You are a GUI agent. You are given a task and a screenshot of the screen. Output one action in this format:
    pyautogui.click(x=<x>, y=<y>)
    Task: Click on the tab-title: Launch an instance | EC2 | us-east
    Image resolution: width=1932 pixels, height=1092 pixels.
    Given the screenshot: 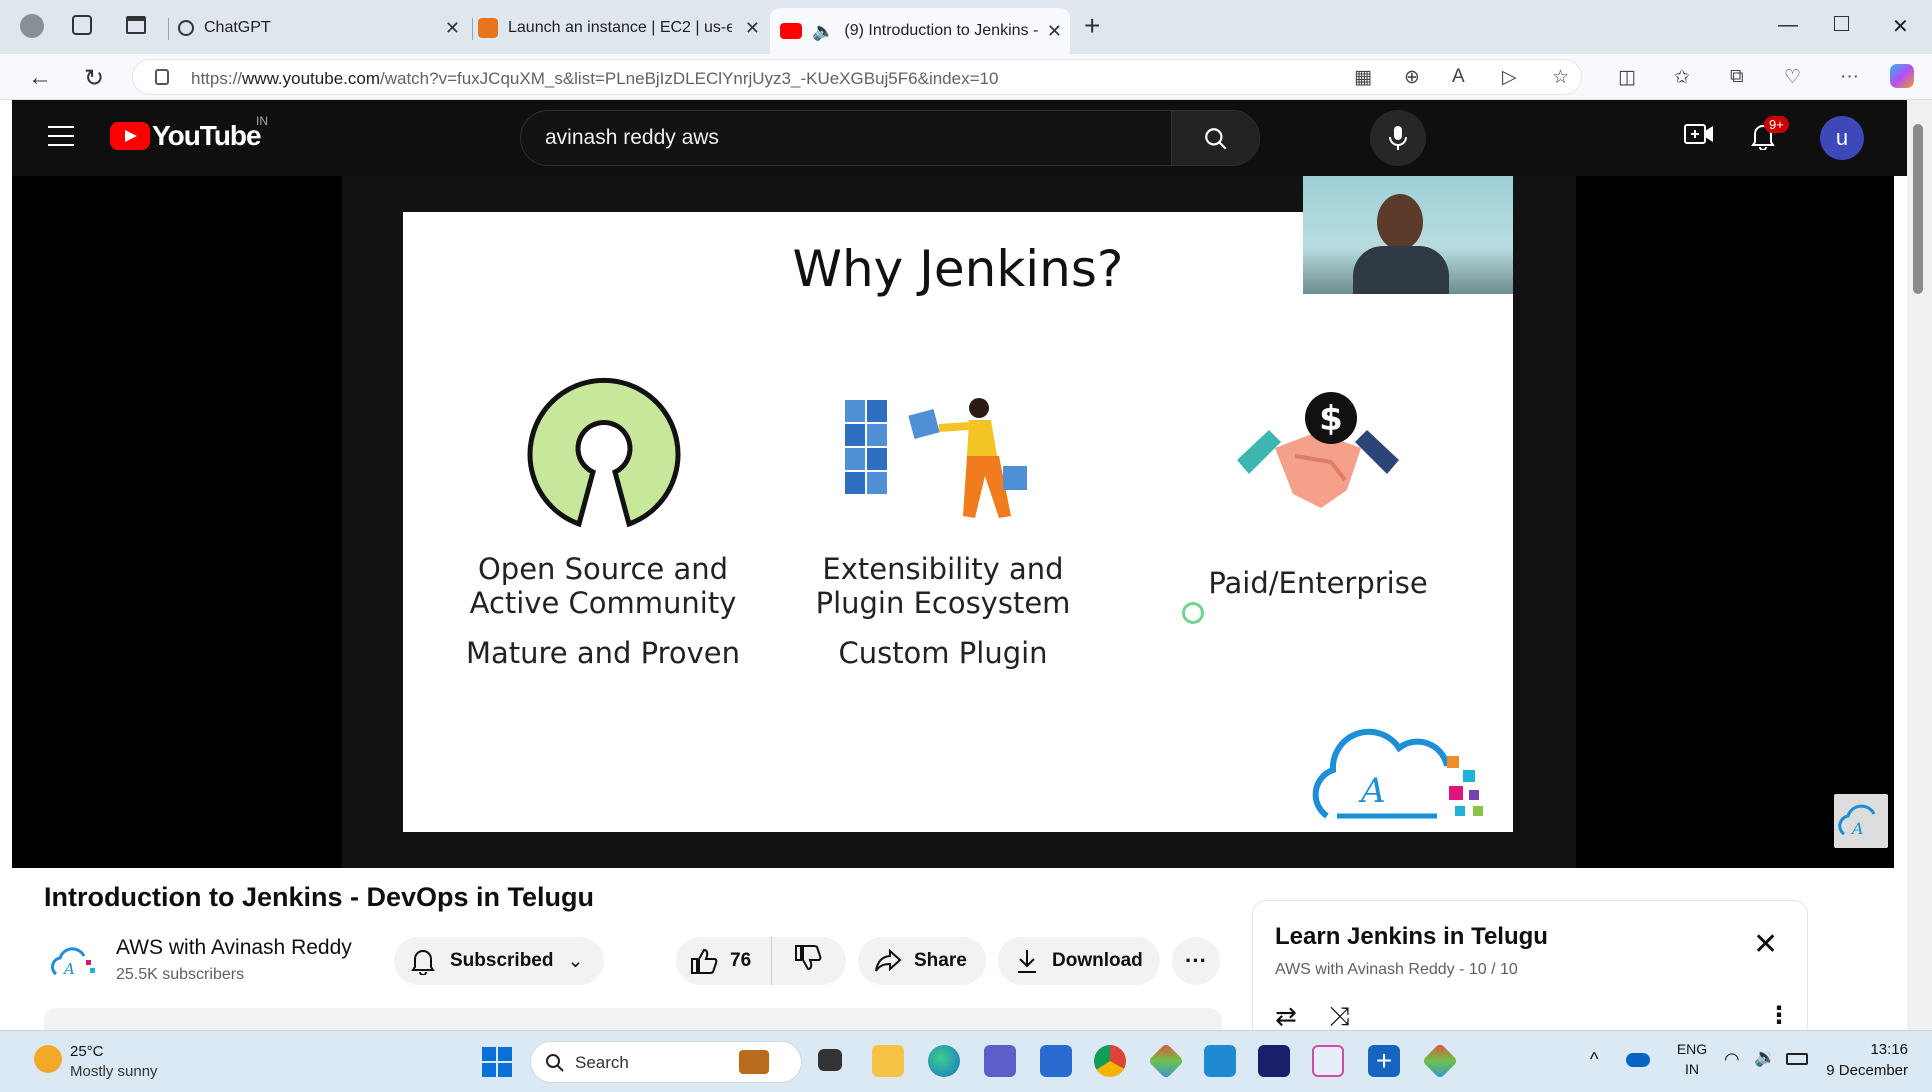 What is the action you would take?
    pyautogui.click(x=620, y=27)
    